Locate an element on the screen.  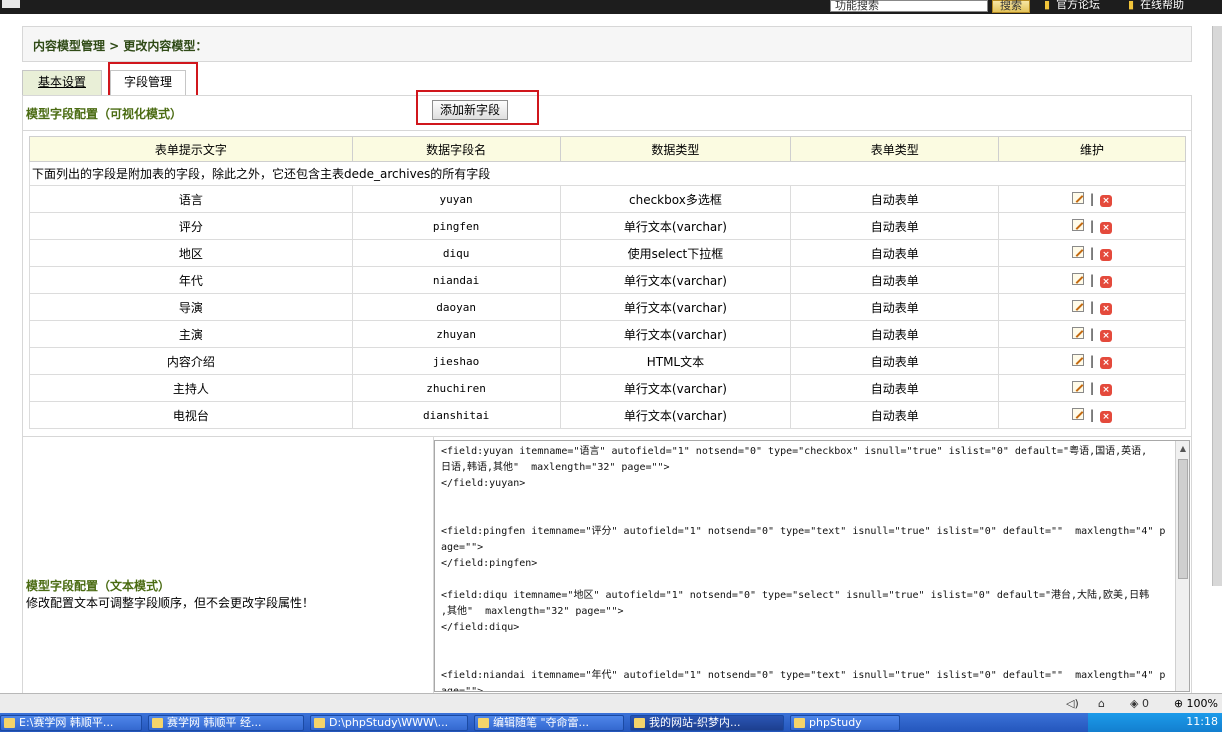
cell-form-label: 主演 is located at coordinates (191, 334).